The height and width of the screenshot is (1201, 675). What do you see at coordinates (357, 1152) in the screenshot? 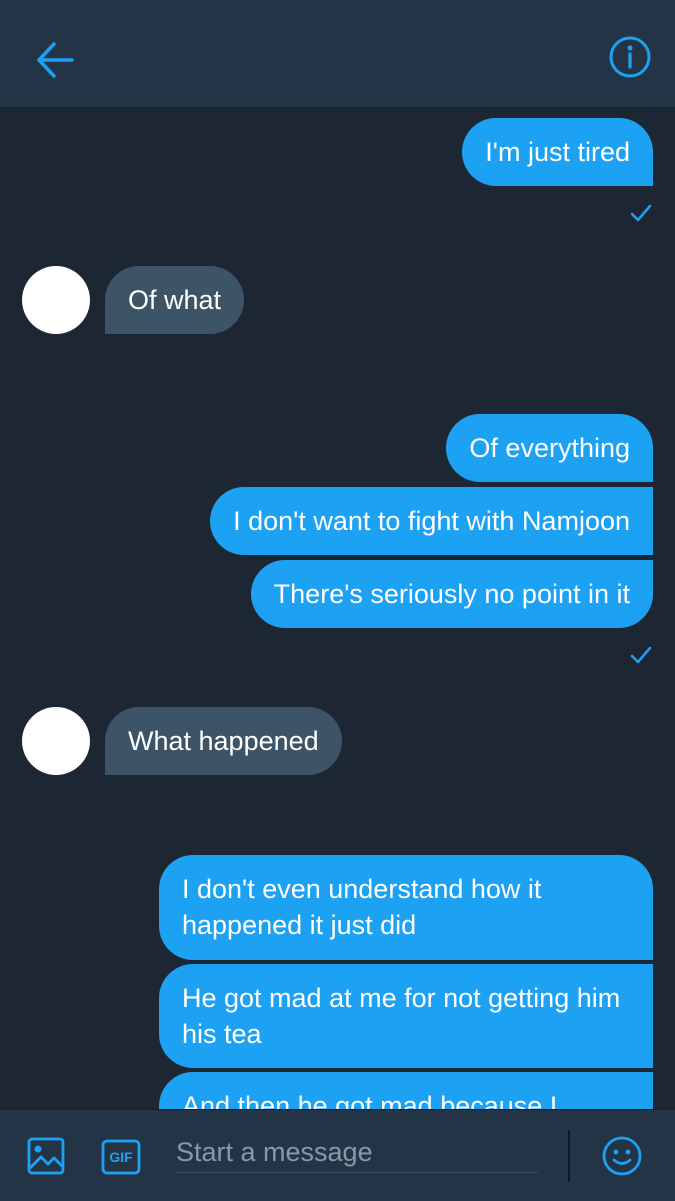
I see `message-input` at bounding box center [357, 1152].